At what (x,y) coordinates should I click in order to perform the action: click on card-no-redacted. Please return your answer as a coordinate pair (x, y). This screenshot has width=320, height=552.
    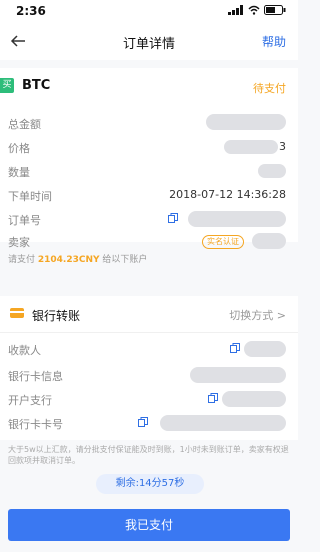
    Looking at the image, I should click on (223, 423).